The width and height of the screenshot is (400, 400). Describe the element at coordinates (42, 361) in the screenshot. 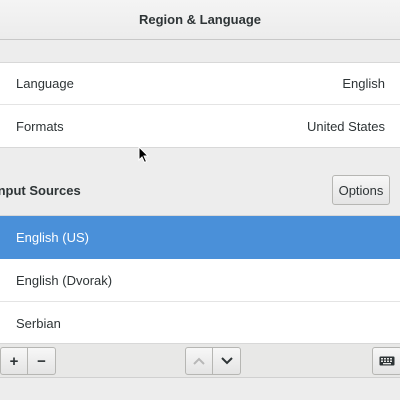

I see `remove-button: −` at that location.